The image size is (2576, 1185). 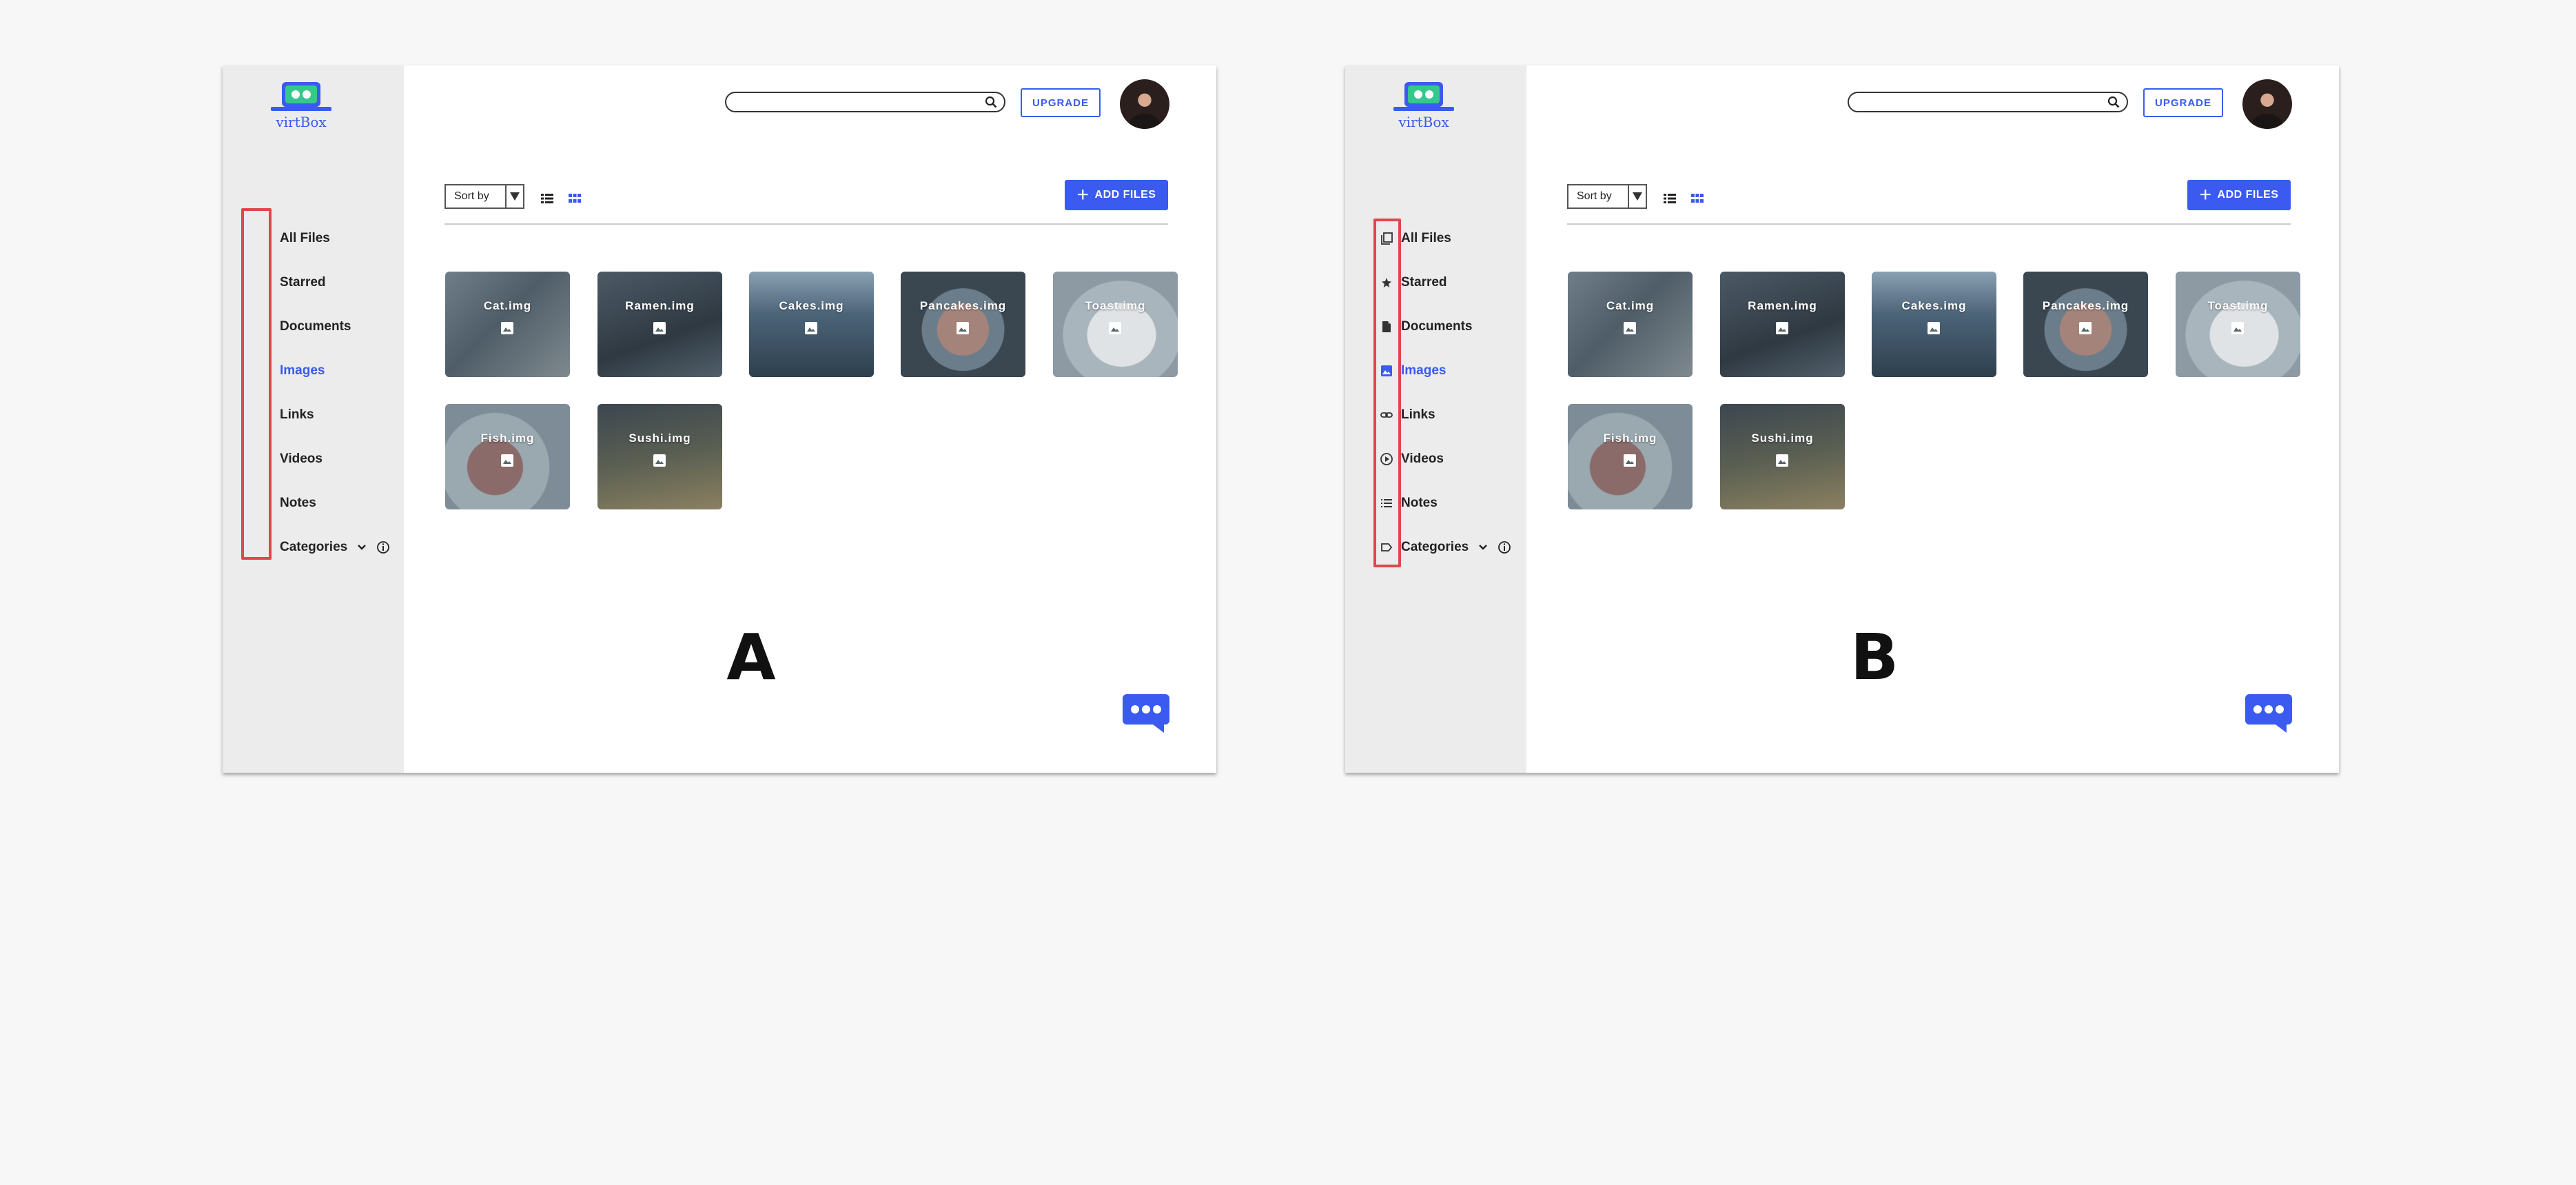 I want to click on variant-label: A, so click(x=751, y=657).